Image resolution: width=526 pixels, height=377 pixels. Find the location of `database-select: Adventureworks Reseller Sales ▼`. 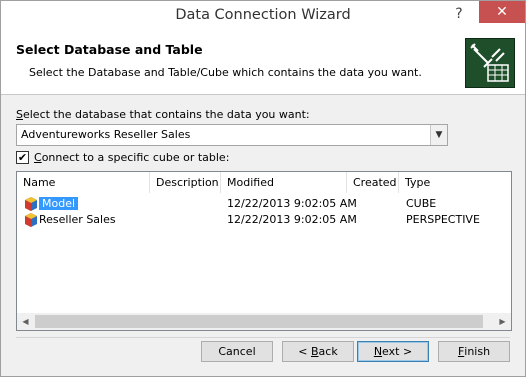

database-select: Adventureworks Reseller Sales ▼ is located at coordinates (232, 135).